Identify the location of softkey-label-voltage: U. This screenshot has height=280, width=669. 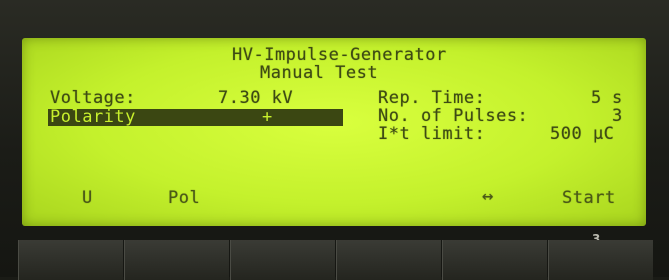
(87, 198).